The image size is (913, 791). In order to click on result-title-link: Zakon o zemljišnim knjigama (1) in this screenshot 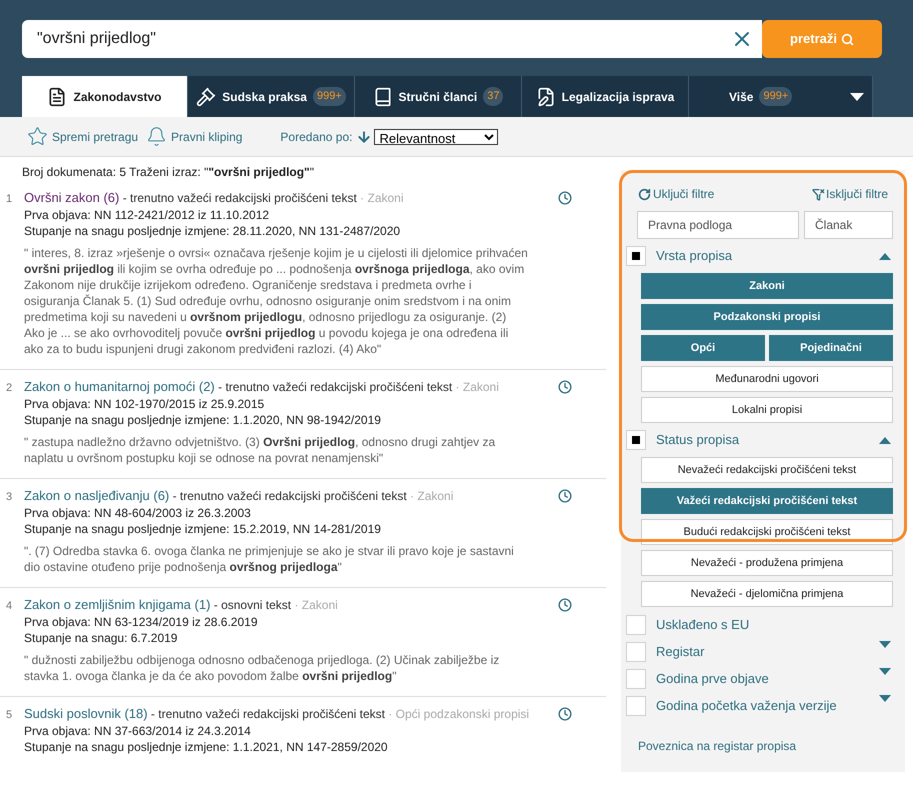, I will do `click(117, 604)`.